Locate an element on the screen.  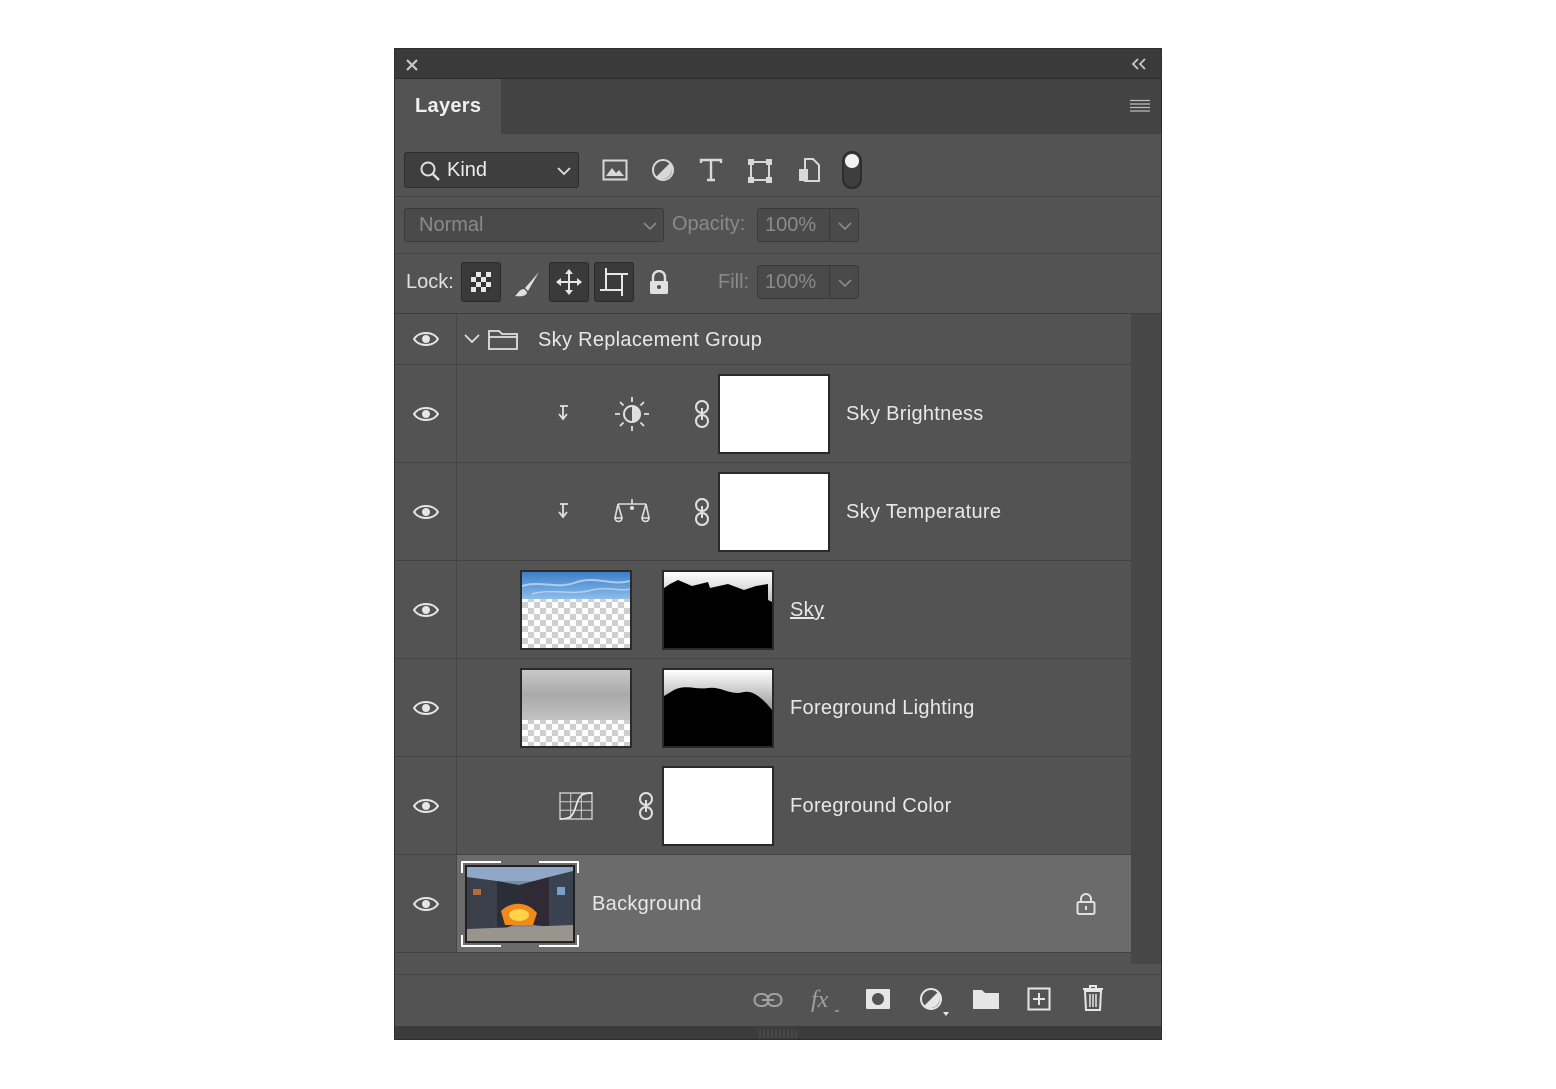
search-icon is located at coordinates (430, 171).